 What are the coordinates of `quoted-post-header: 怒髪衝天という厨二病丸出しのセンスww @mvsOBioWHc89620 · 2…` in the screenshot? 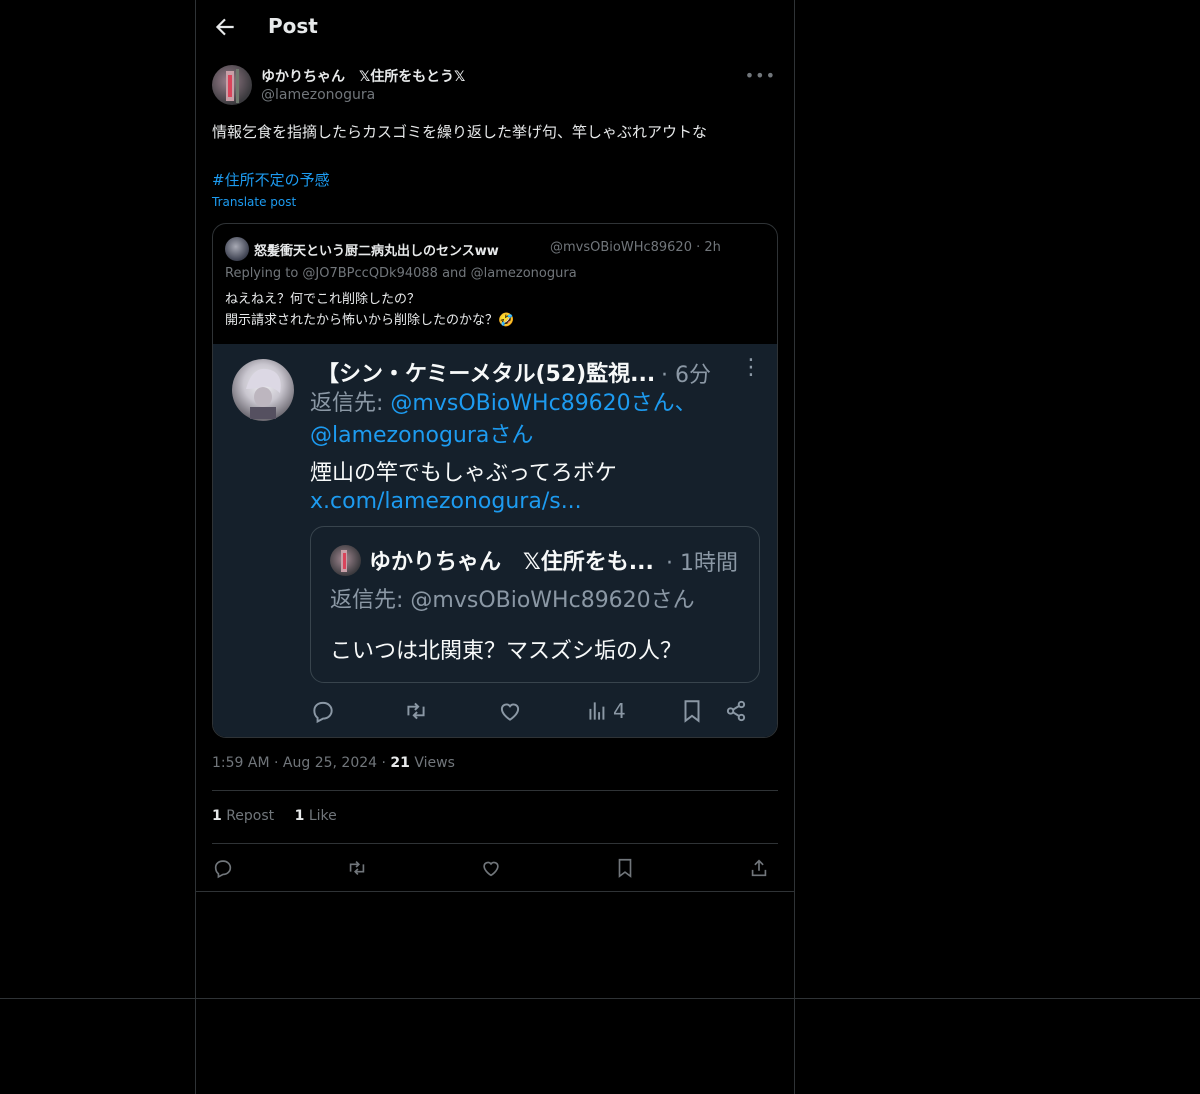 It's located at (495, 249).